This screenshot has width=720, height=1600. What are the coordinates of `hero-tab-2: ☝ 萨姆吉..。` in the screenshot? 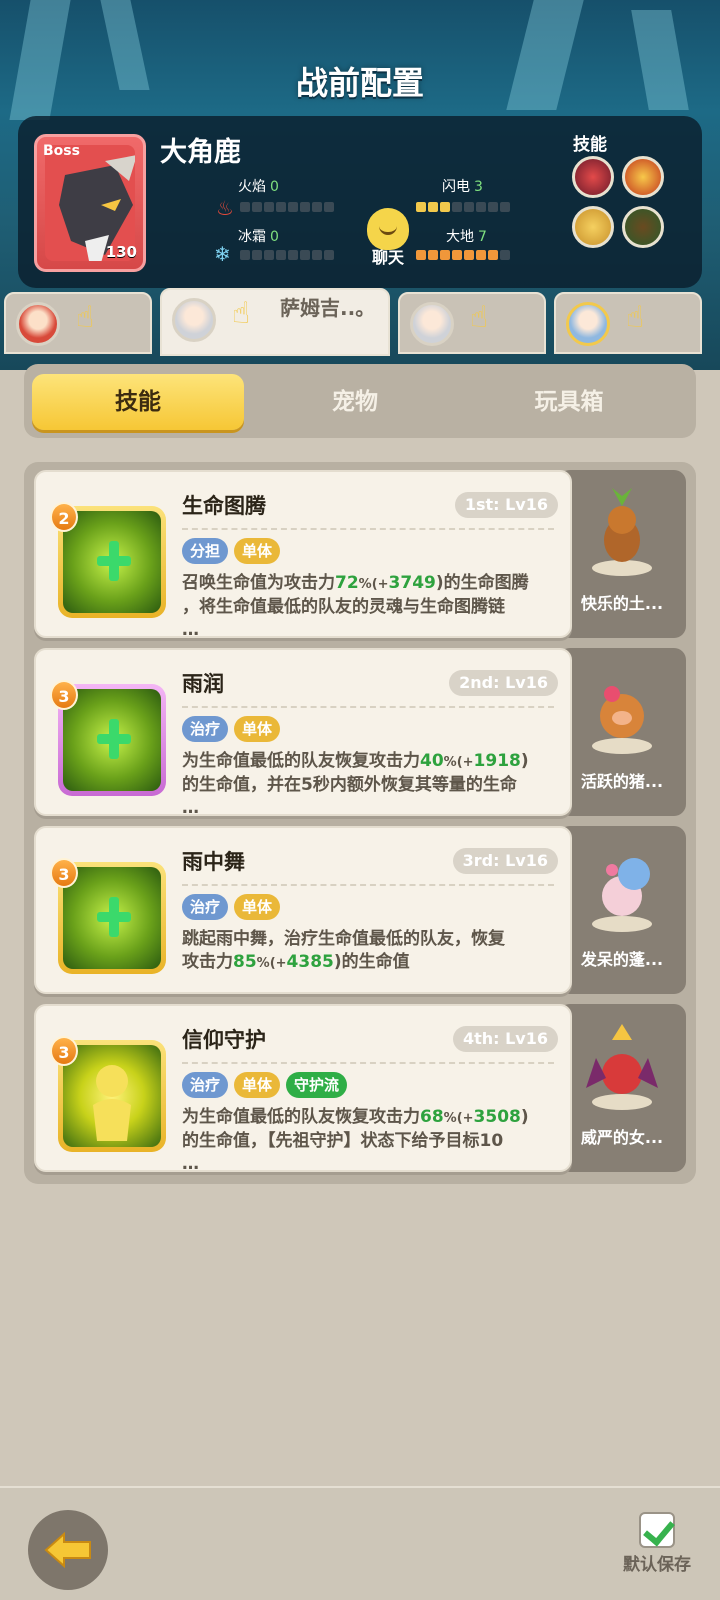 It's located at (275, 322).